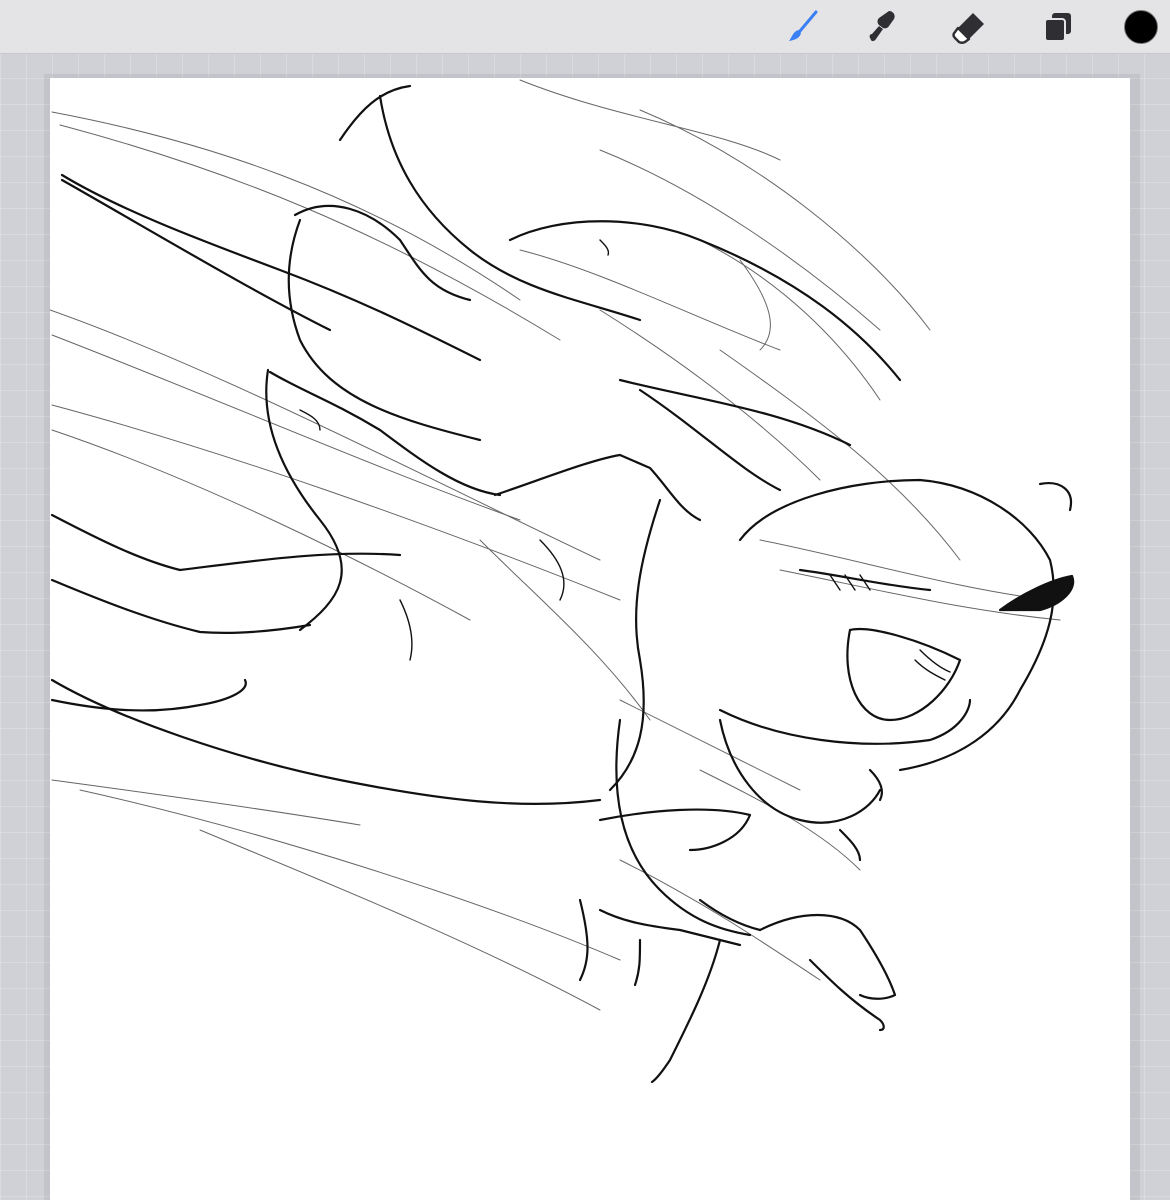 The height and width of the screenshot is (1200, 1170). I want to click on eraser-tool-button, so click(969, 27).